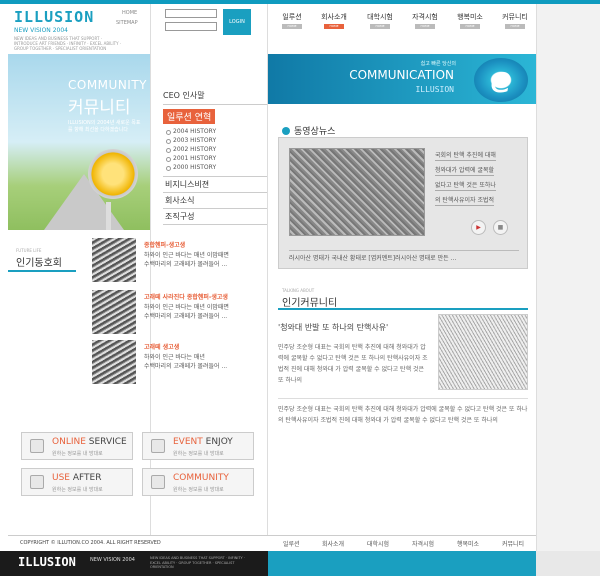  Describe the element at coordinates (434, 89) in the screenshot. I see `banner-logo: ILLUSION` at that location.